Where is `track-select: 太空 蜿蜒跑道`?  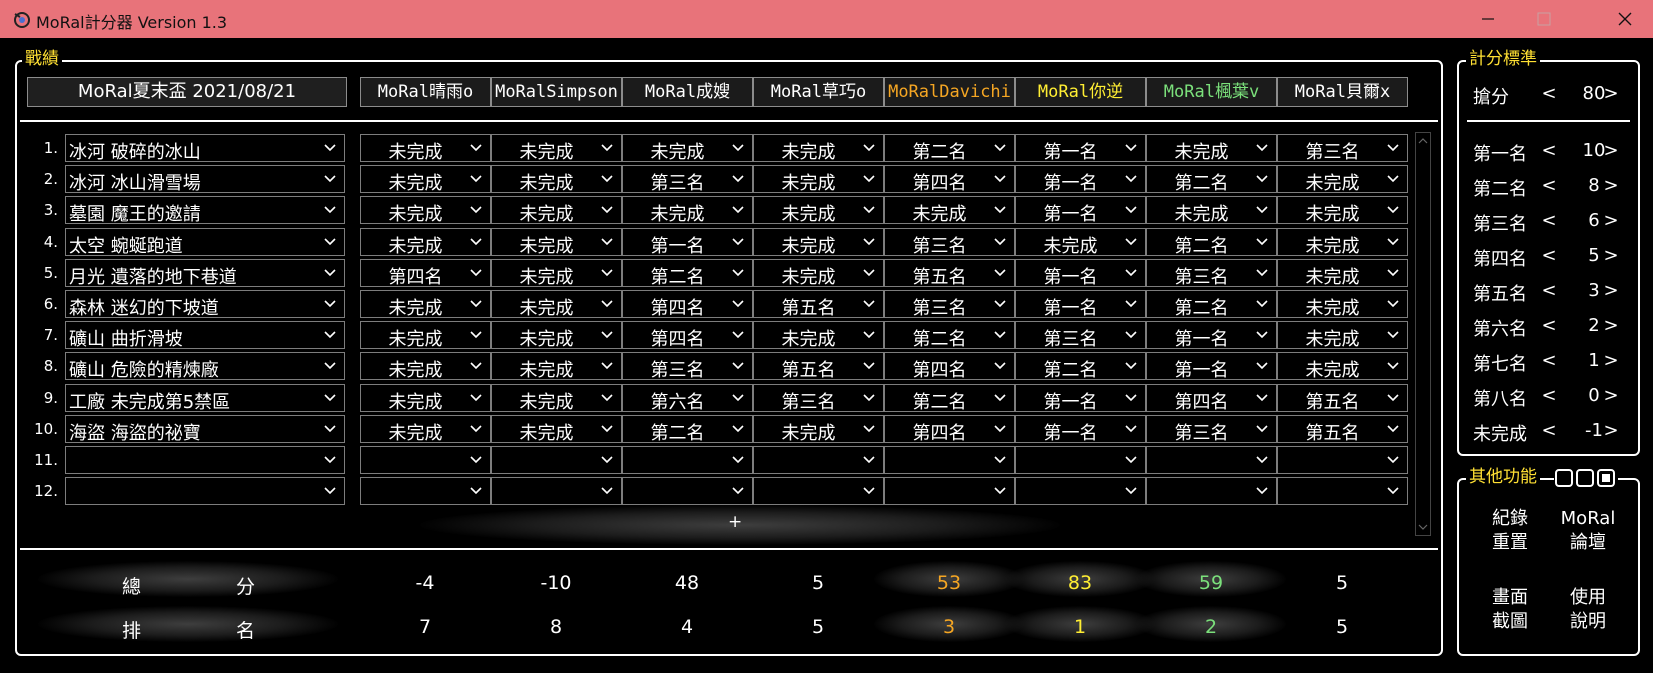 track-select: 太空 蜿蜒跑道 is located at coordinates (205, 242).